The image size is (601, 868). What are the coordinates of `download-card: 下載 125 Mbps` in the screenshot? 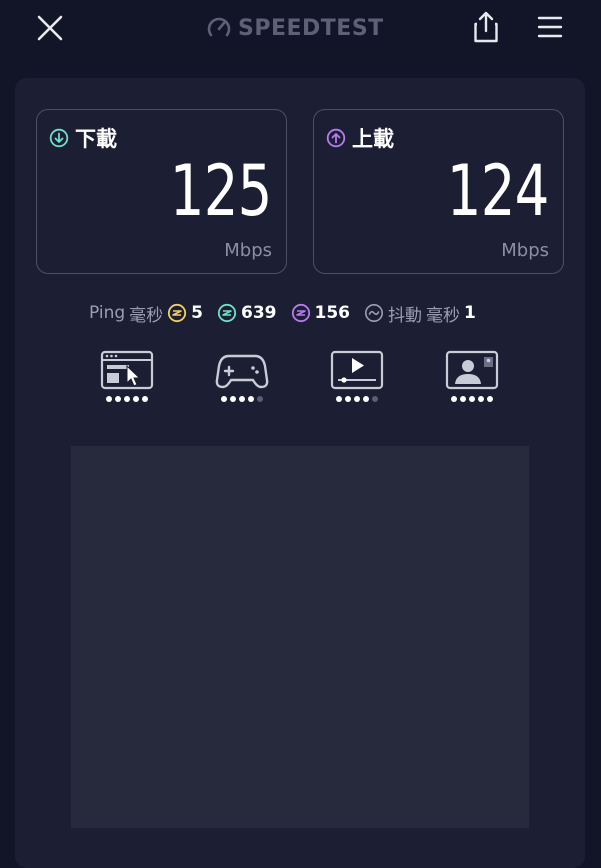 It's located at (161, 191).